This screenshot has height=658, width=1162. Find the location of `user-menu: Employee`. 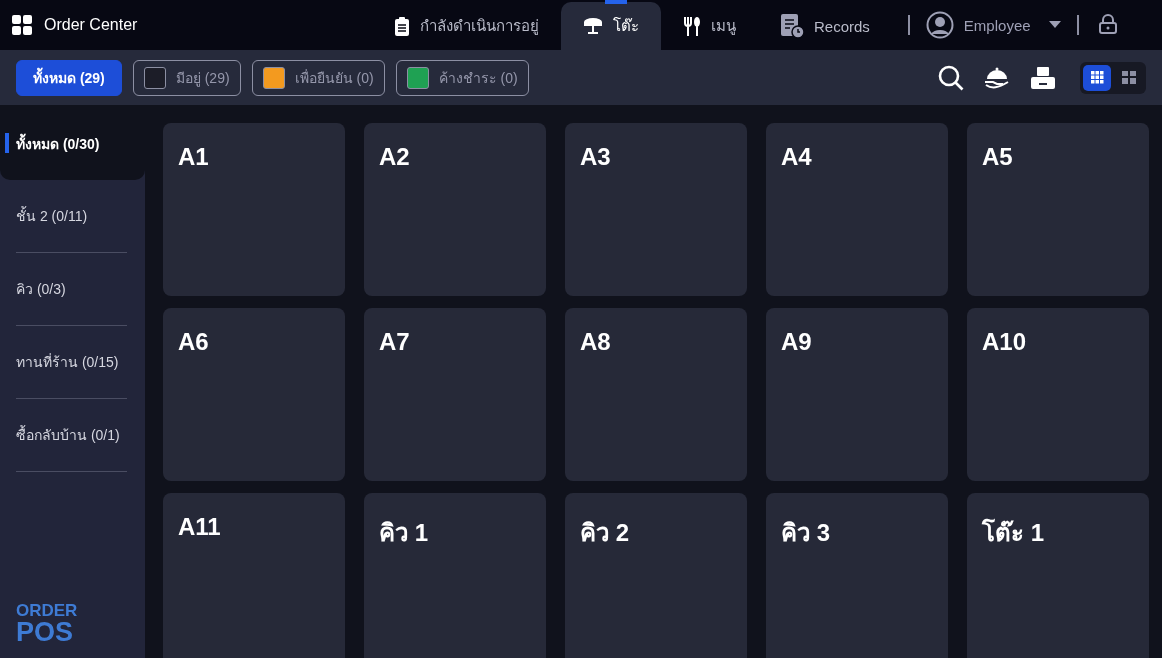

user-menu: Employee is located at coordinates (993, 25).